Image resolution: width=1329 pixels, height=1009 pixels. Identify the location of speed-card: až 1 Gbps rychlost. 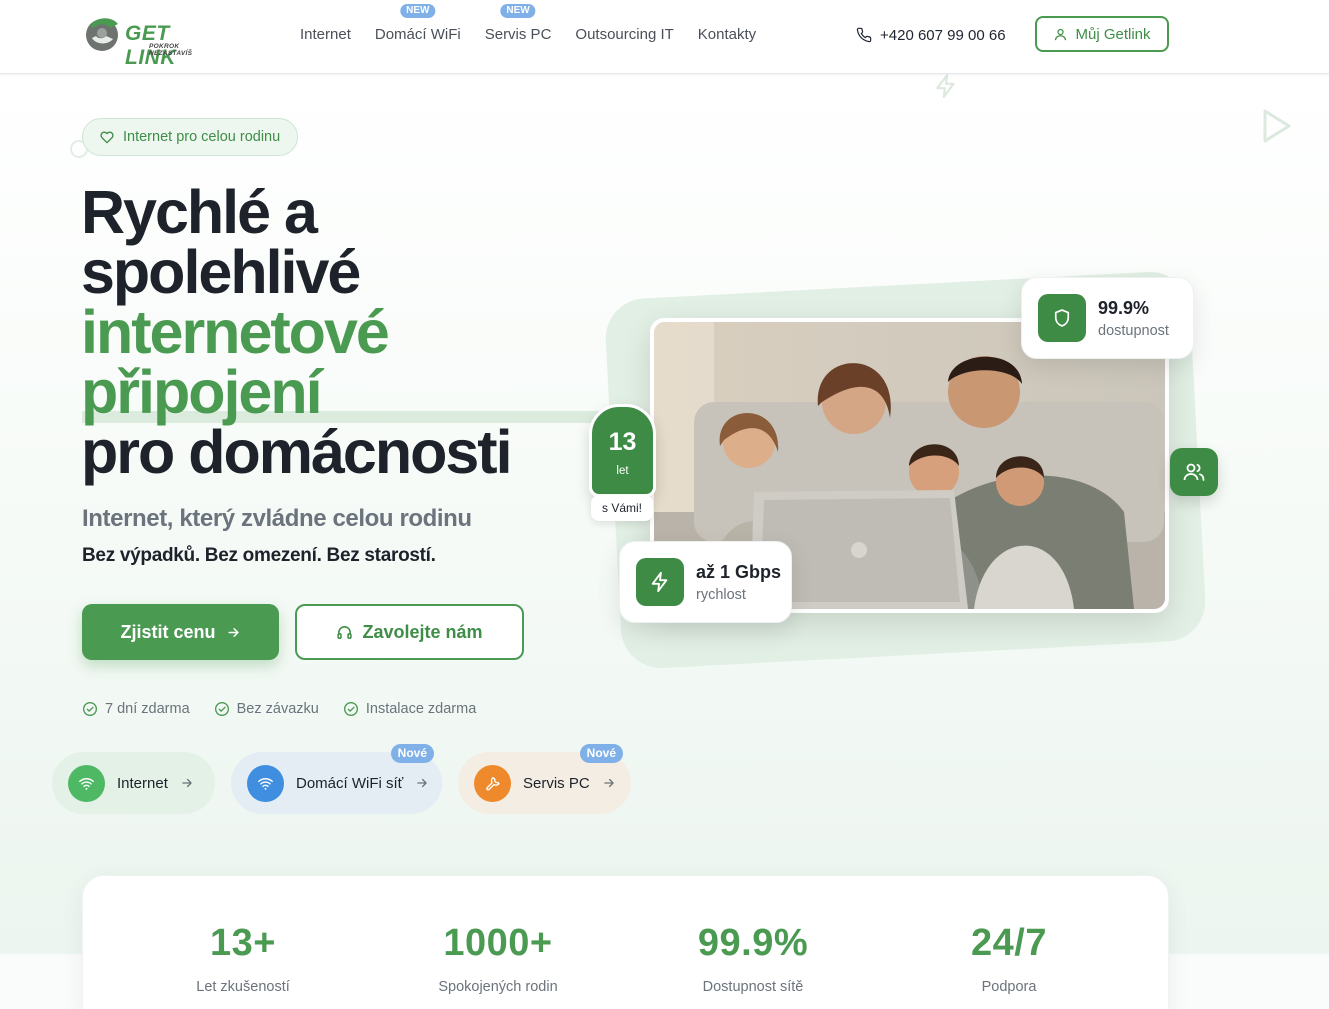
(705, 582).